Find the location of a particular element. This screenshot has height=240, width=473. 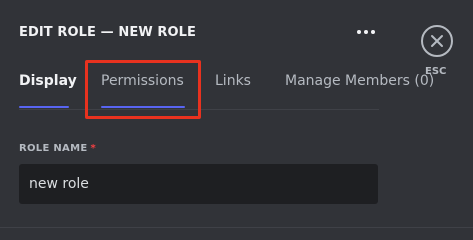

role-name-label: ROLE NAME * is located at coordinates (58, 148).